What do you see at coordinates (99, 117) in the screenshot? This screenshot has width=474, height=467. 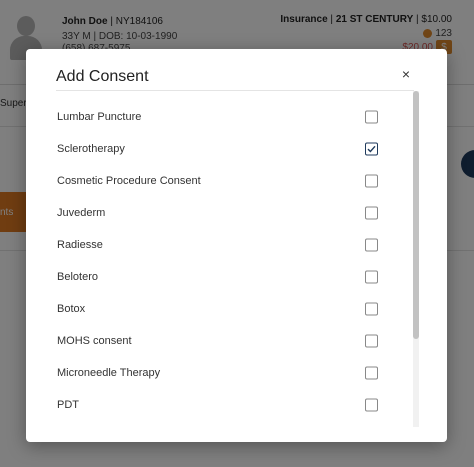 I see `consent-label: Lumbar Puncture` at bounding box center [99, 117].